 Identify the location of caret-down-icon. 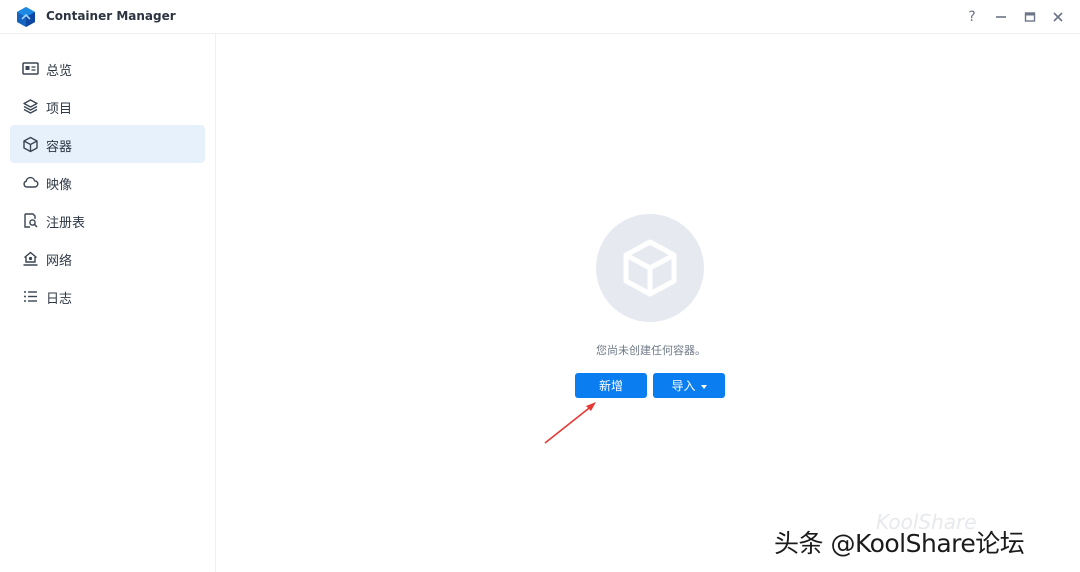
(703, 386).